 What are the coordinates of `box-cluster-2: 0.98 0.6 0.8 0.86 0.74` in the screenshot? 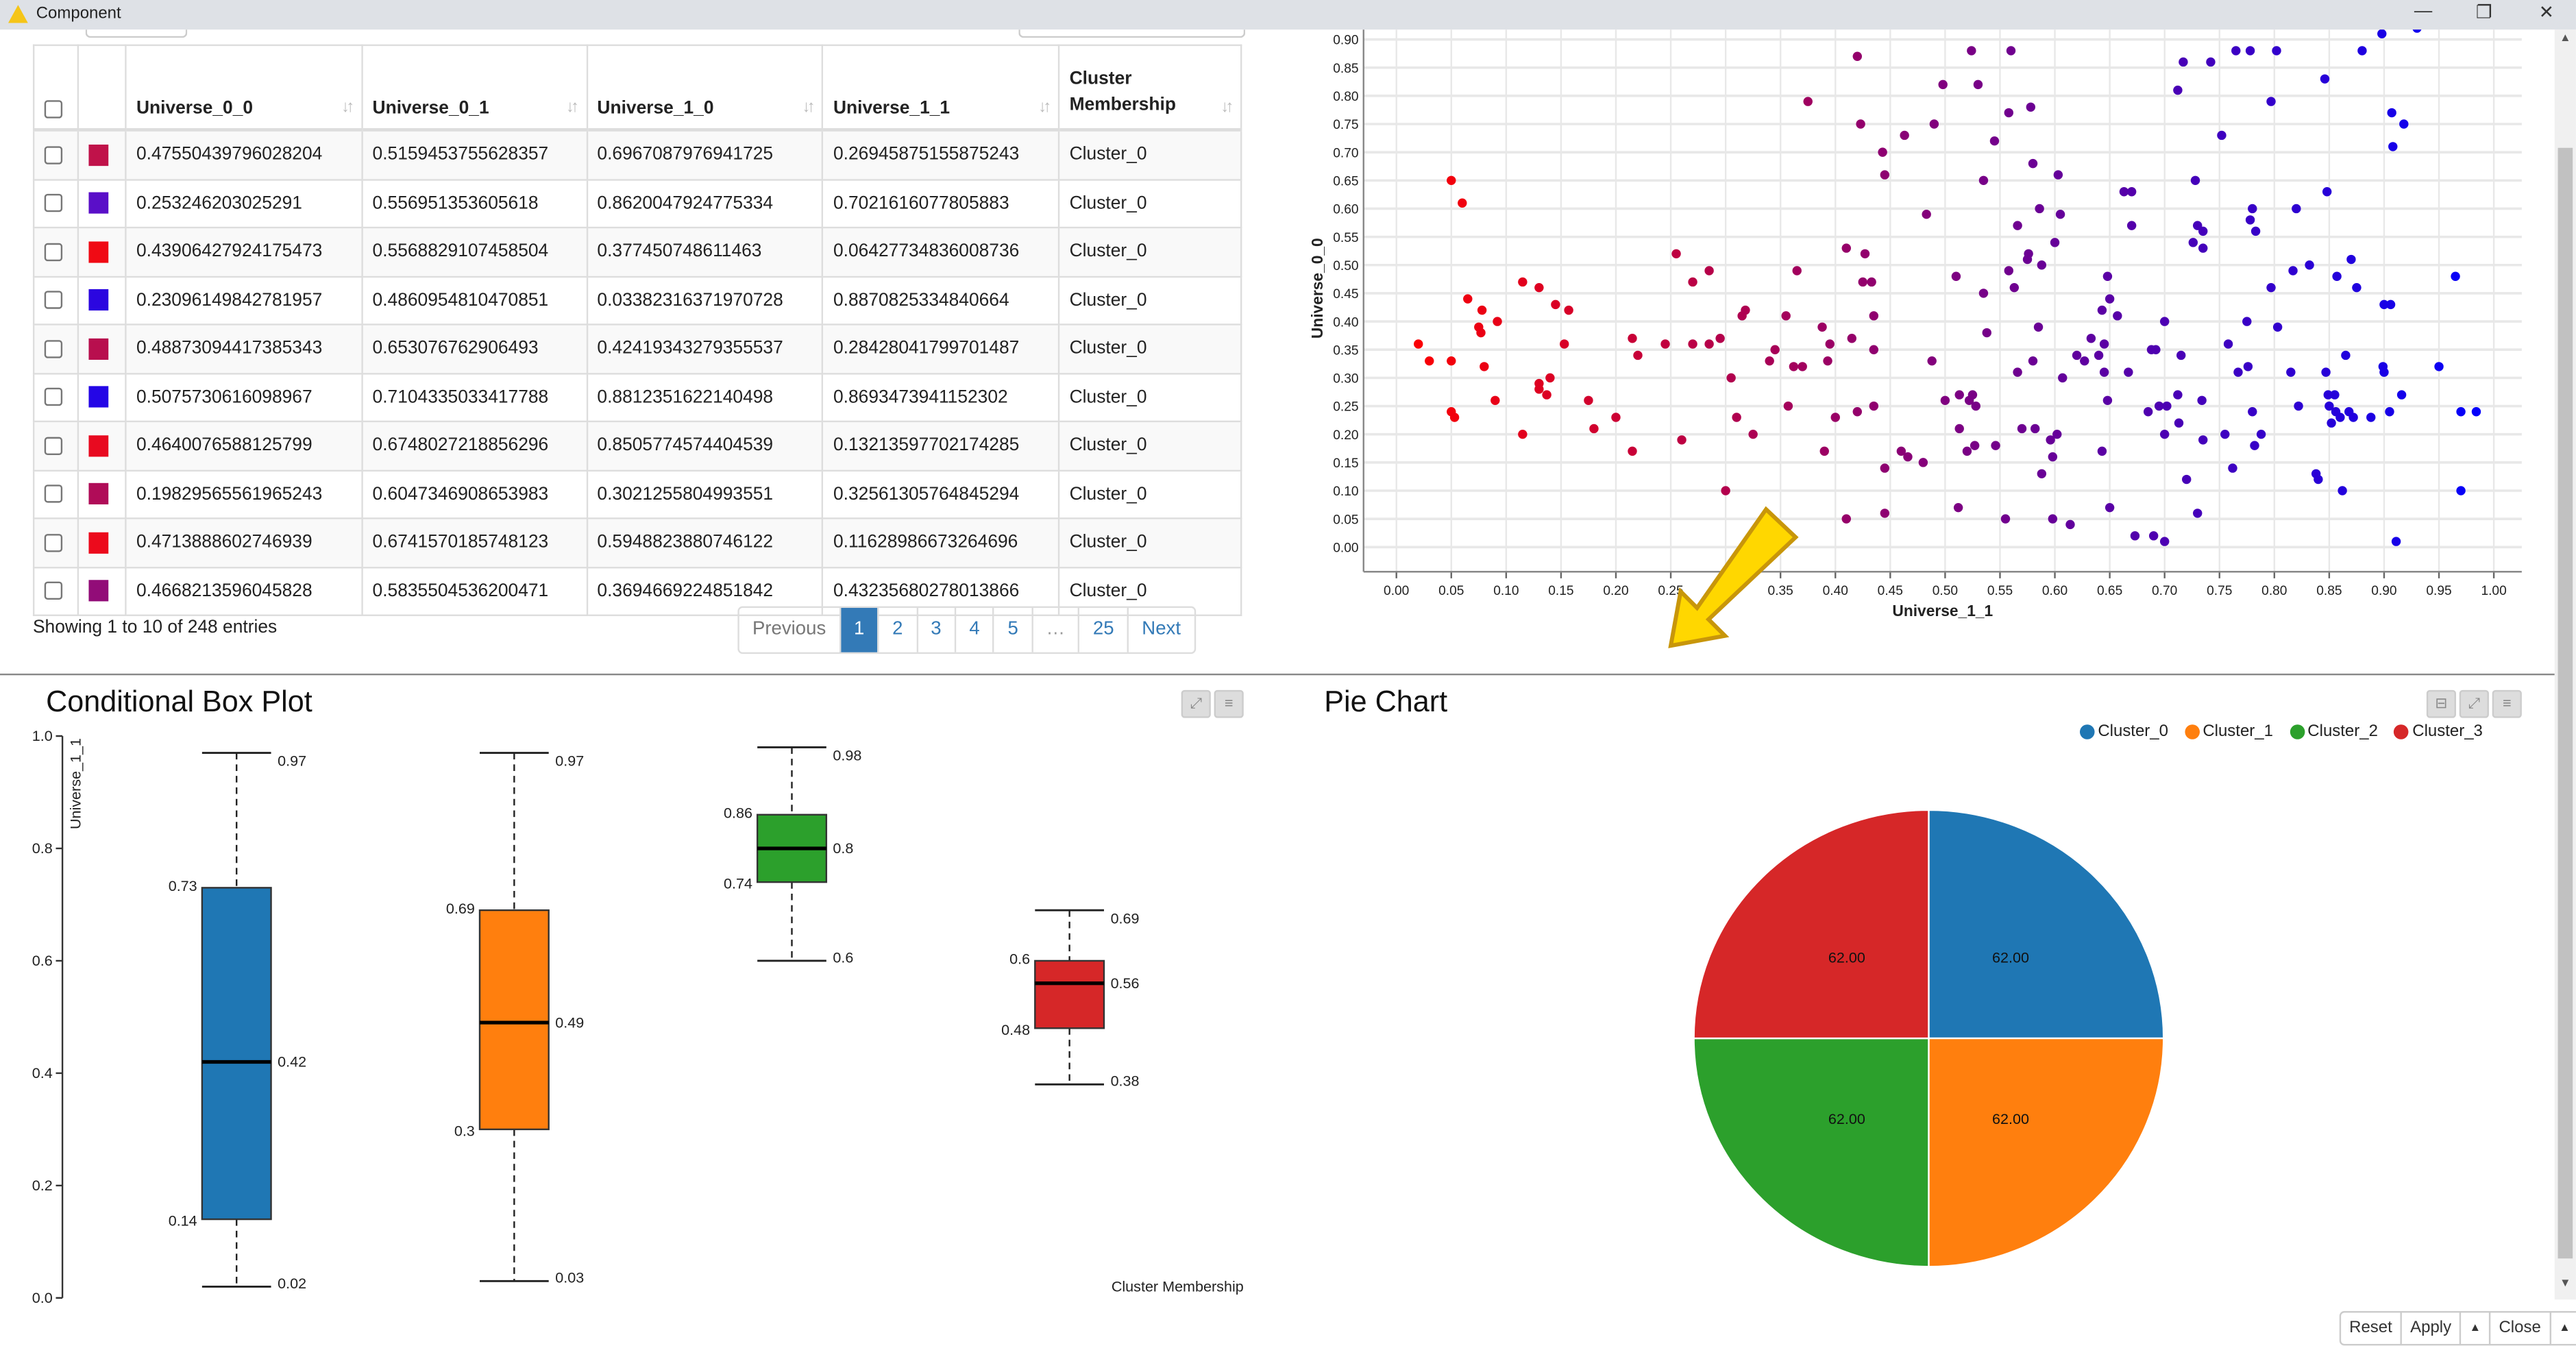 It's located at (793, 856).